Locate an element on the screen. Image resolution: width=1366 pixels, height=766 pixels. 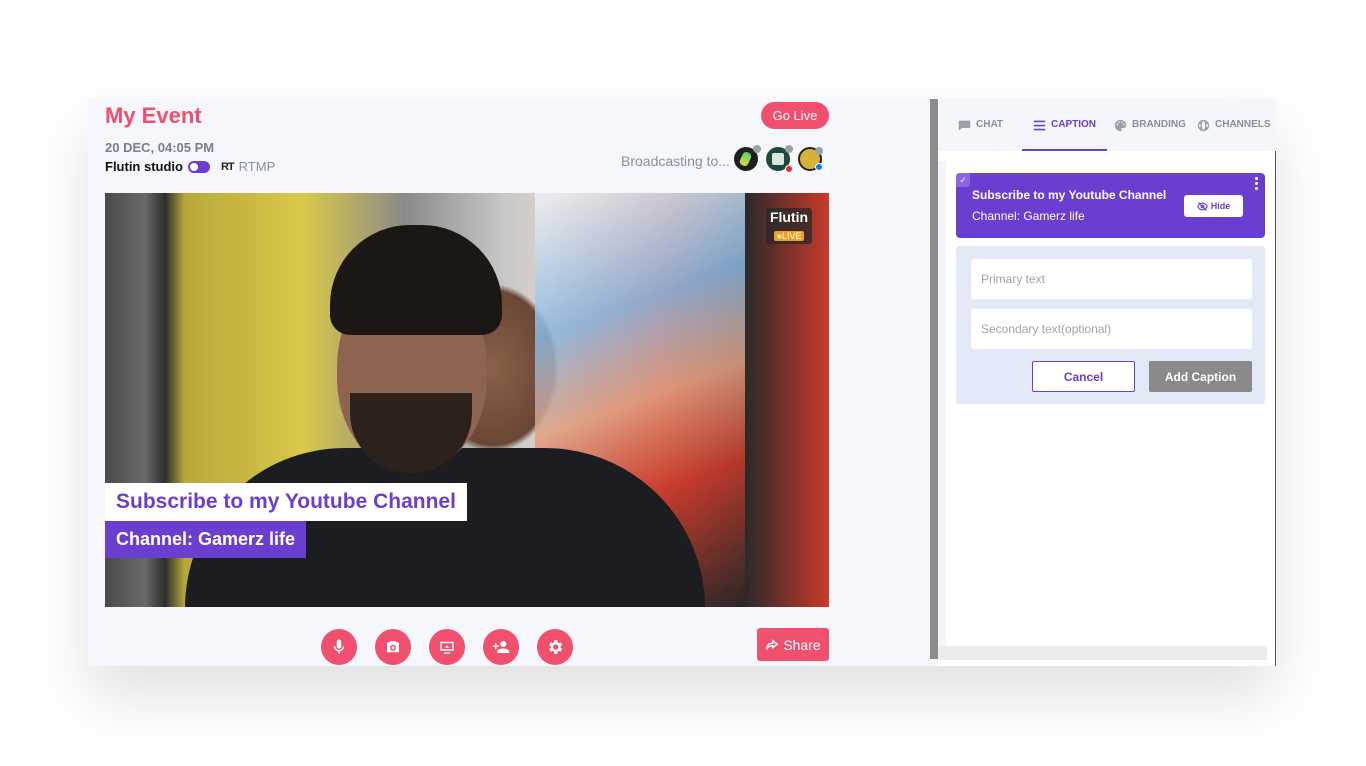
go-live-button: Go Live is located at coordinates (795, 115).